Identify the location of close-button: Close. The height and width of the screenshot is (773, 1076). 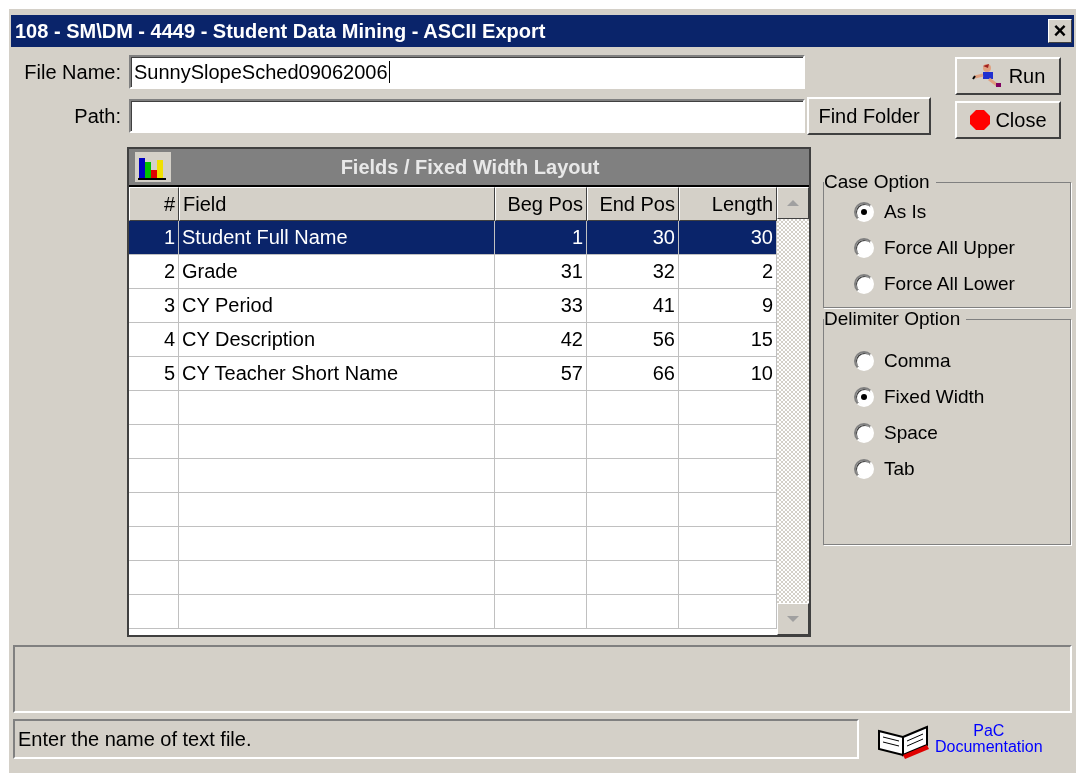
(1008, 120).